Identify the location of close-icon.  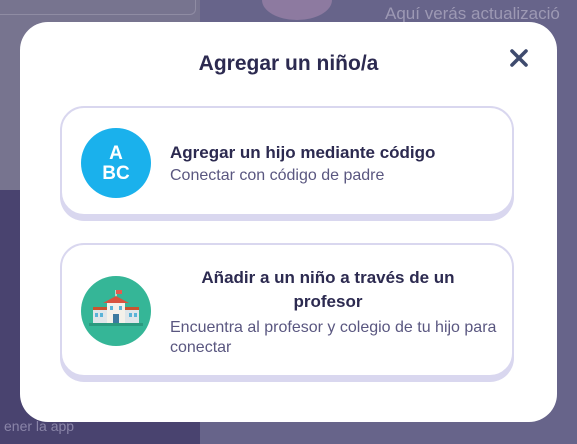
(519, 58).